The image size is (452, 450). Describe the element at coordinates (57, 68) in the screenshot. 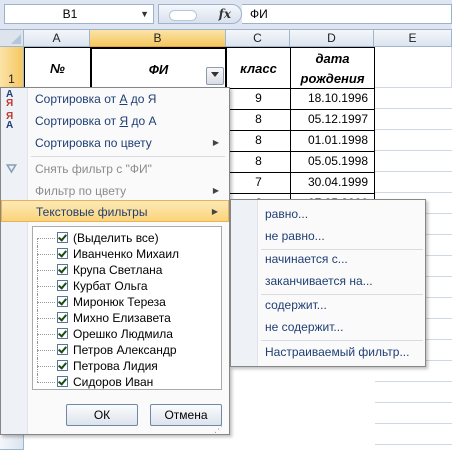

I see `cell-a1: №` at that location.